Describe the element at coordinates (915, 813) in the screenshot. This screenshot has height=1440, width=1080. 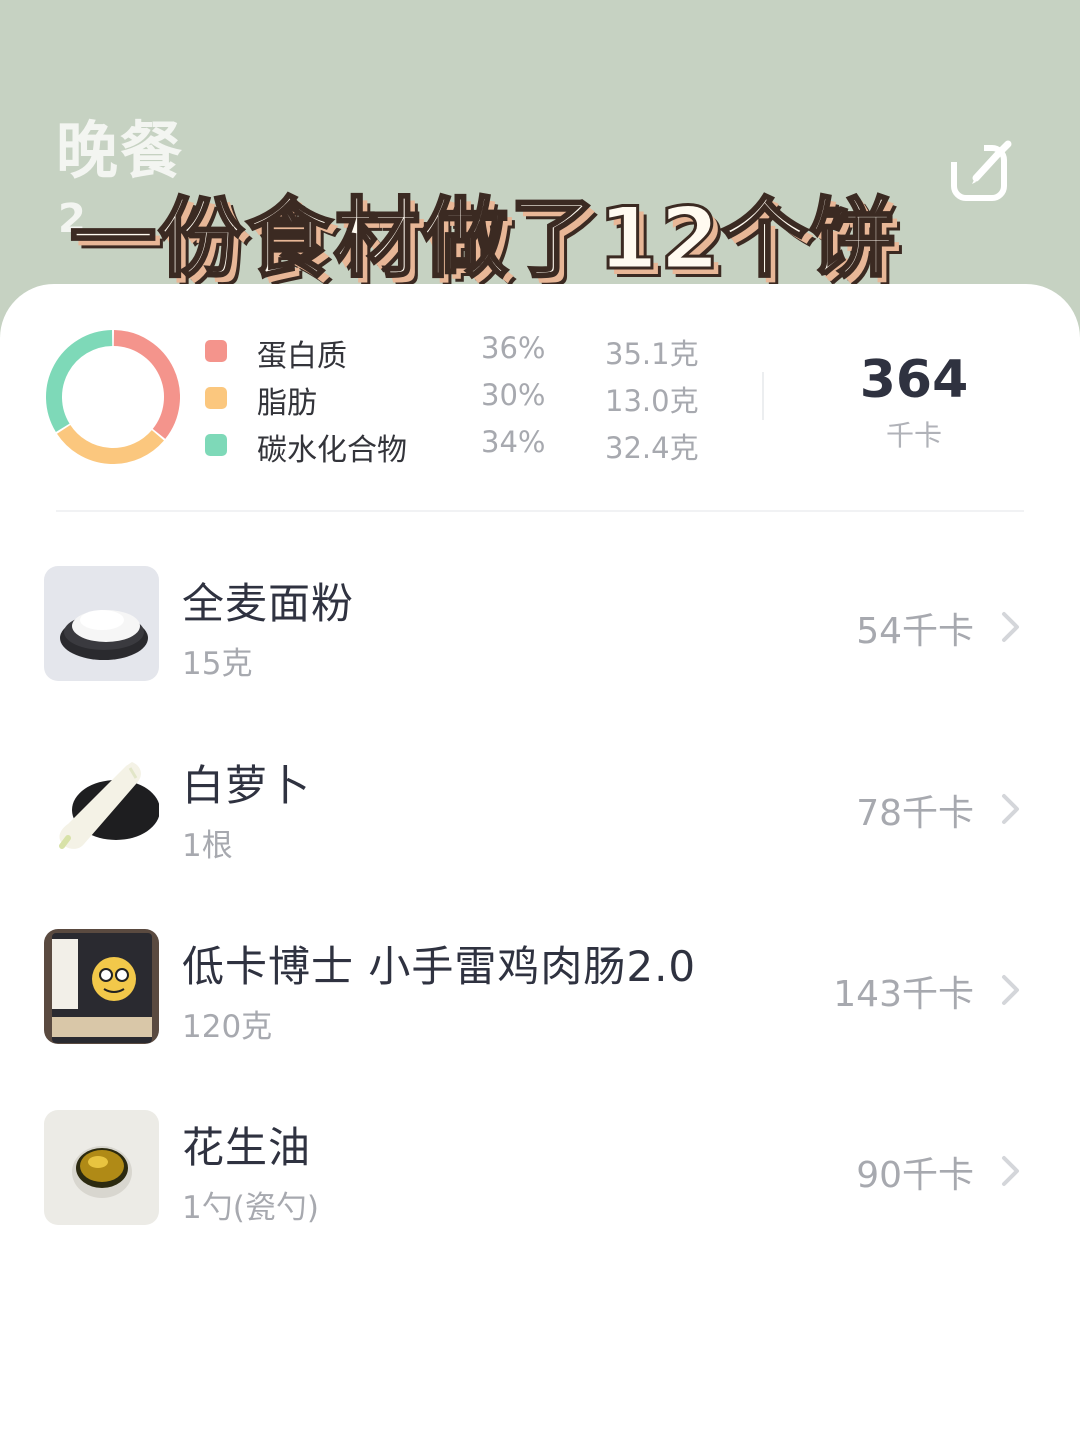
I see `food-calories: 78千卡` at that location.